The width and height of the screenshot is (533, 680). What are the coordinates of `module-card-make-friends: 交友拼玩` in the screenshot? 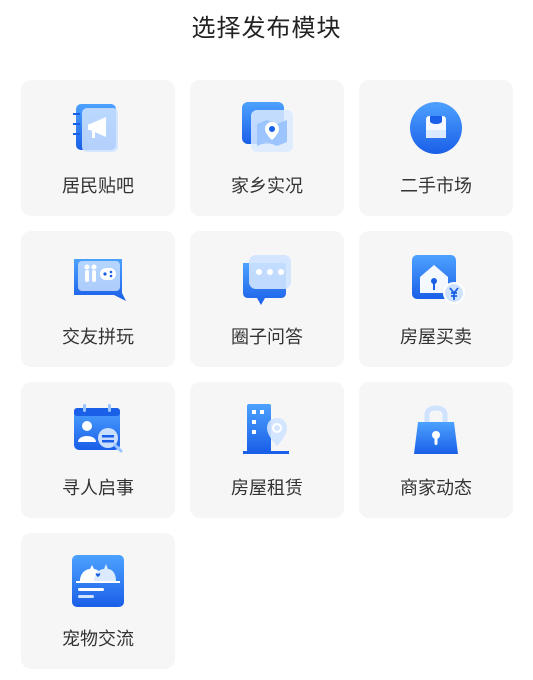 It's located at (98, 299).